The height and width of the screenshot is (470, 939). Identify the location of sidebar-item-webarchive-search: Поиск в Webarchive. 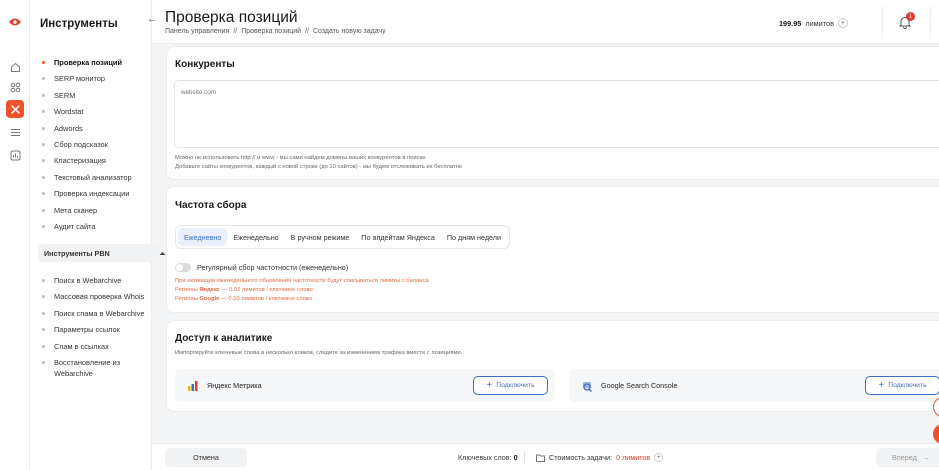
(92, 284).